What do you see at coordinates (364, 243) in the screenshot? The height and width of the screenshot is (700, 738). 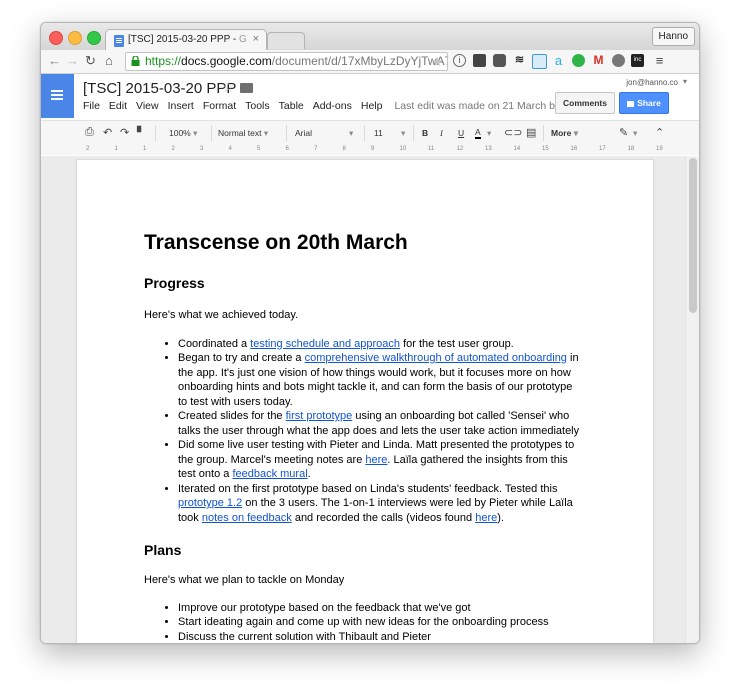 I see `document-heading: Transcense on 20th March` at bounding box center [364, 243].